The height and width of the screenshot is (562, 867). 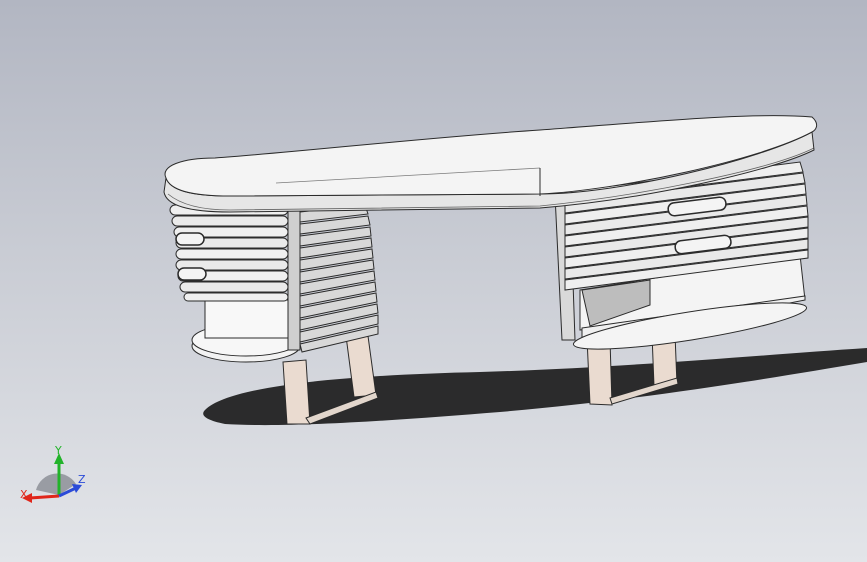 What do you see at coordinates (44, 497) in the screenshot?
I see `x-axis-arrow` at bounding box center [44, 497].